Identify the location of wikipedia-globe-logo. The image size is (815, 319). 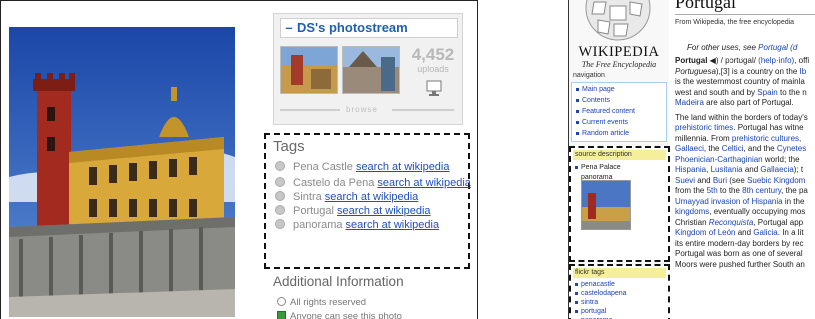
(618, 21).